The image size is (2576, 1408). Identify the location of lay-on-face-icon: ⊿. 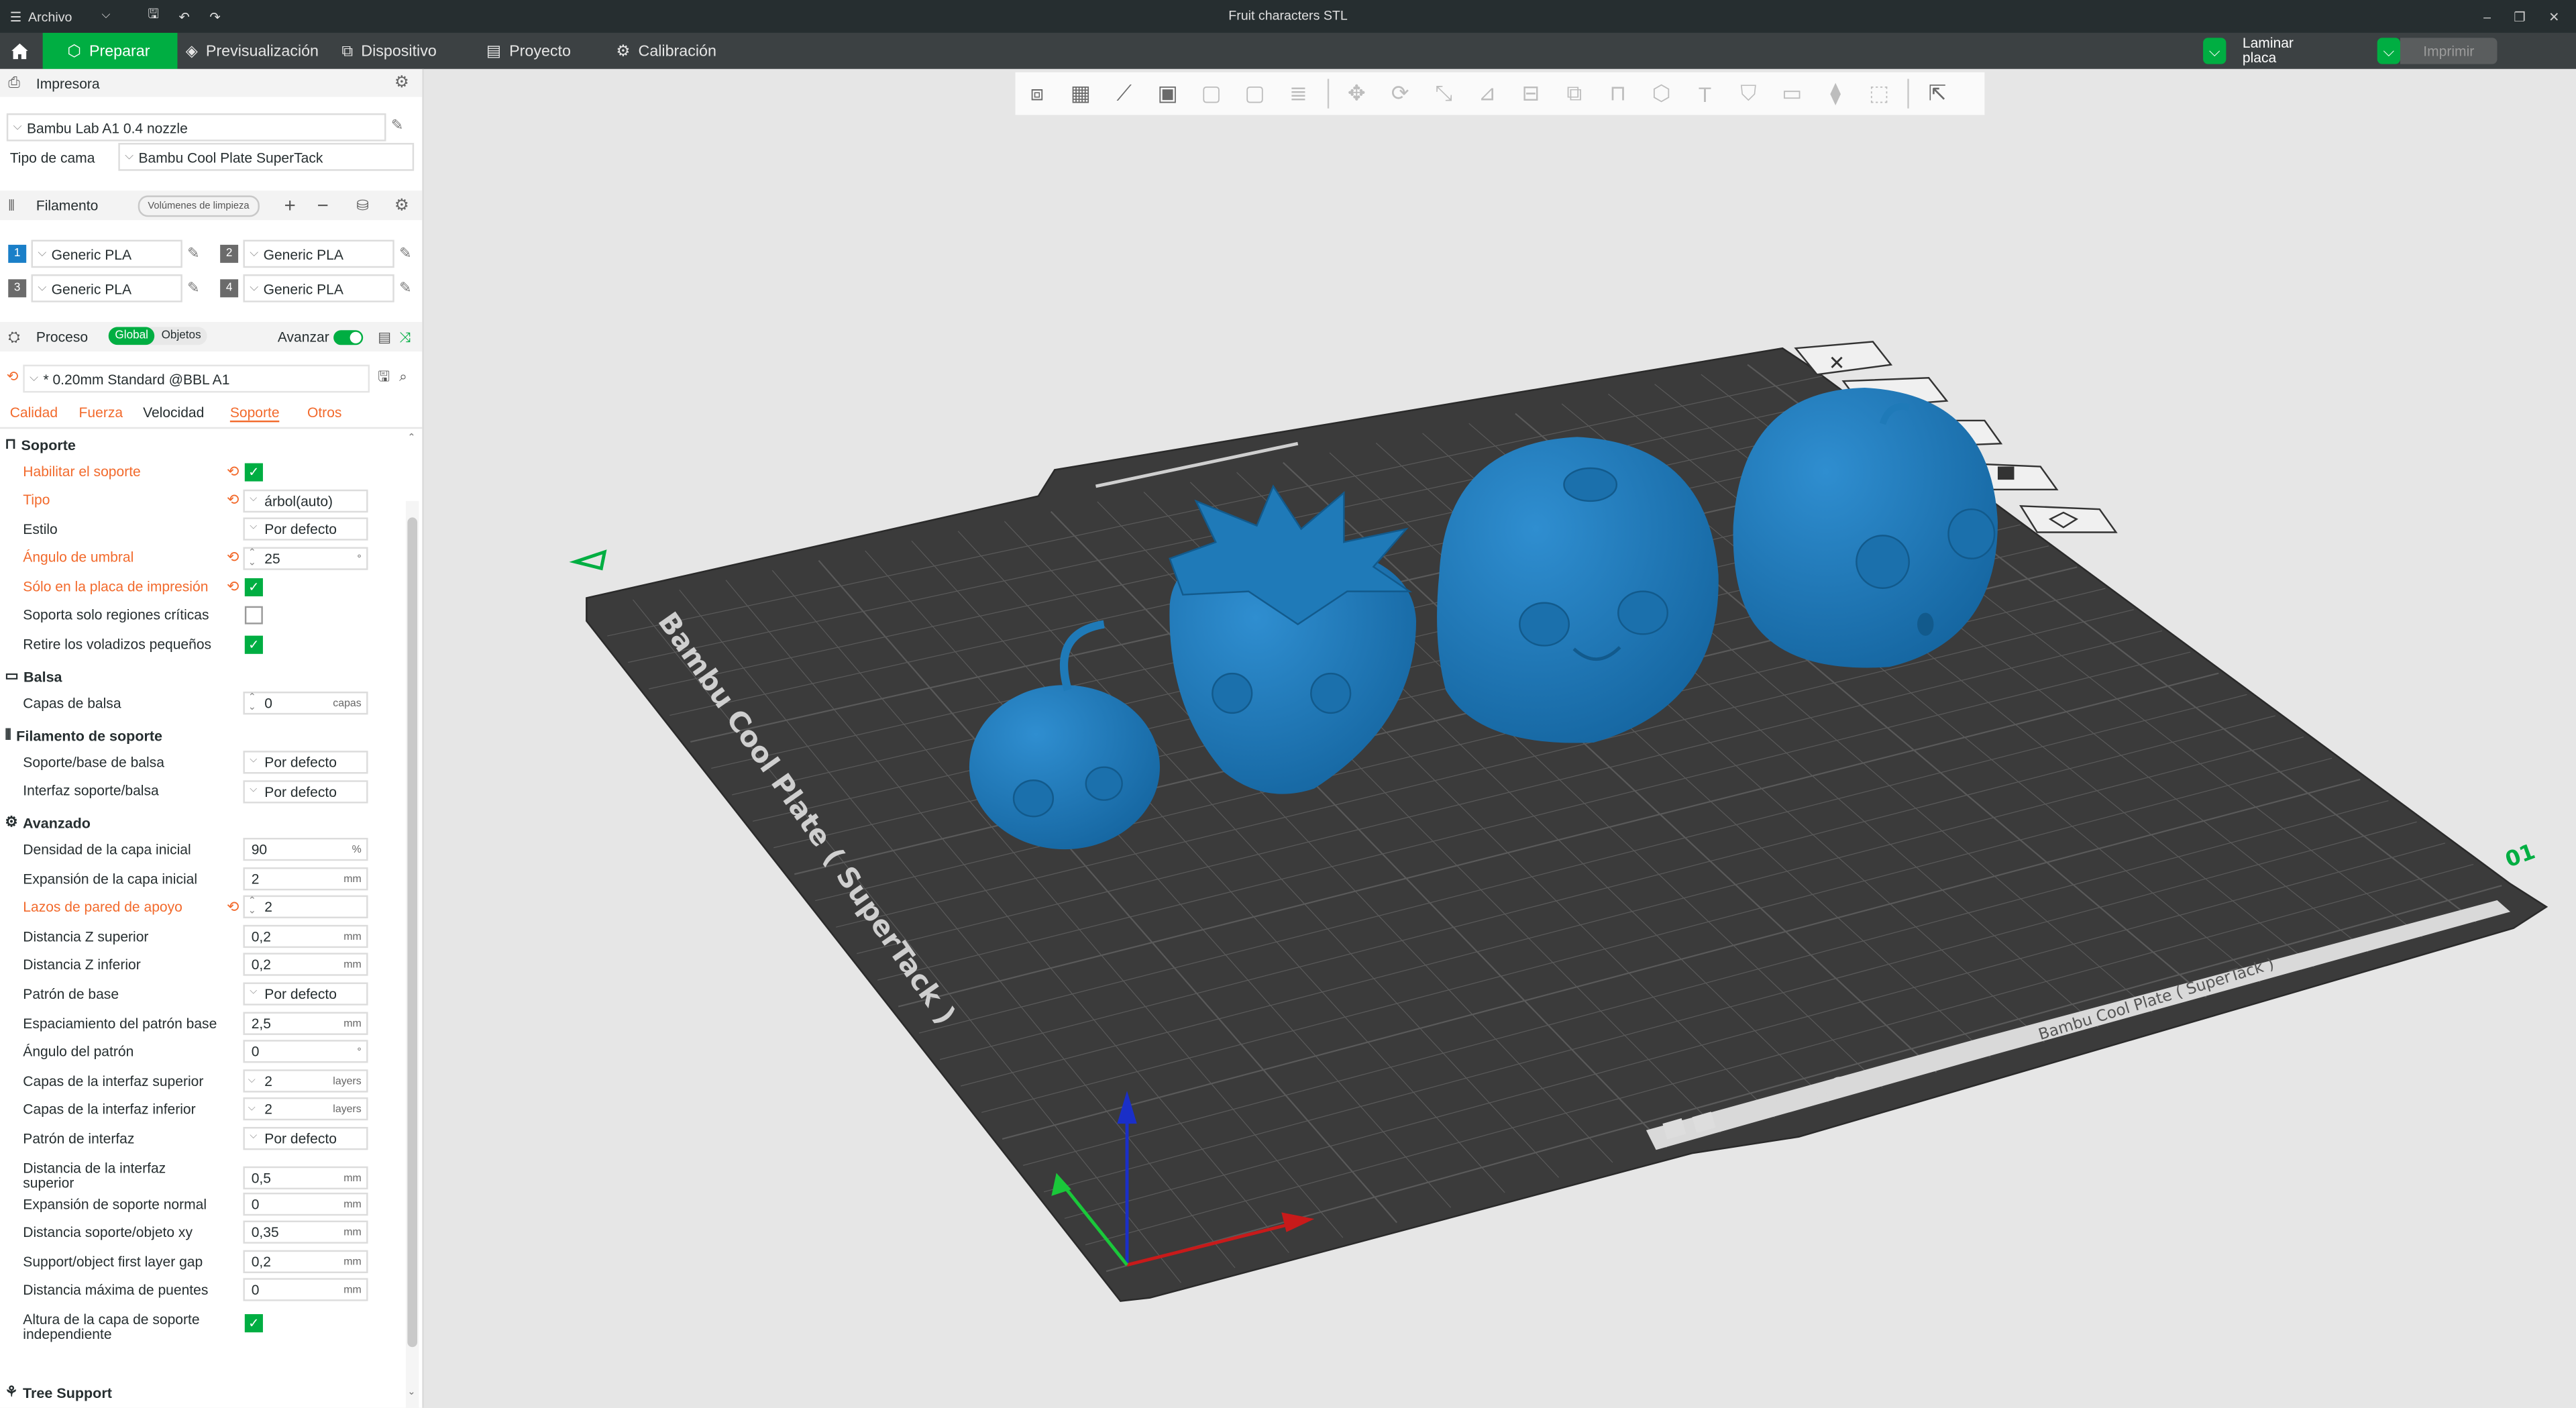
(1487, 93).